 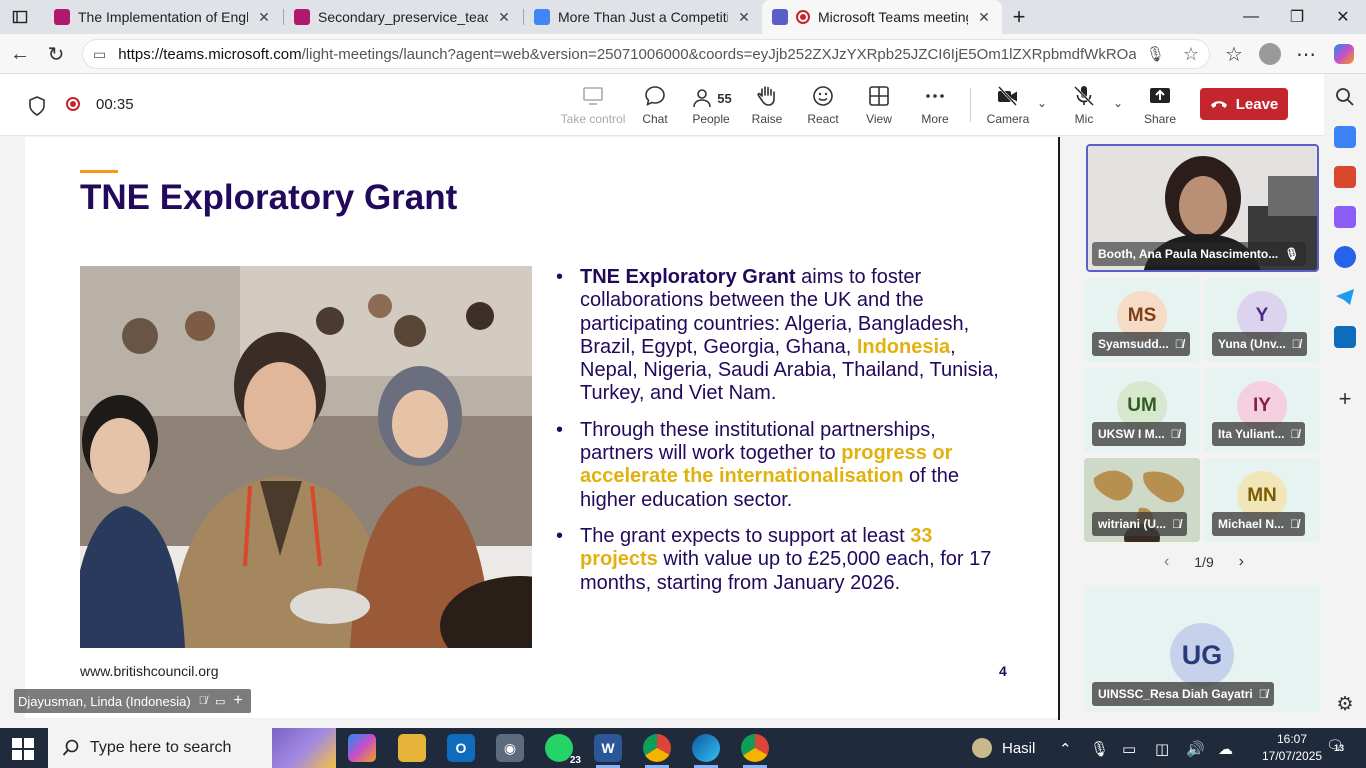 I want to click on mic-off-icon: 🎙̸, so click(x=202, y=701).